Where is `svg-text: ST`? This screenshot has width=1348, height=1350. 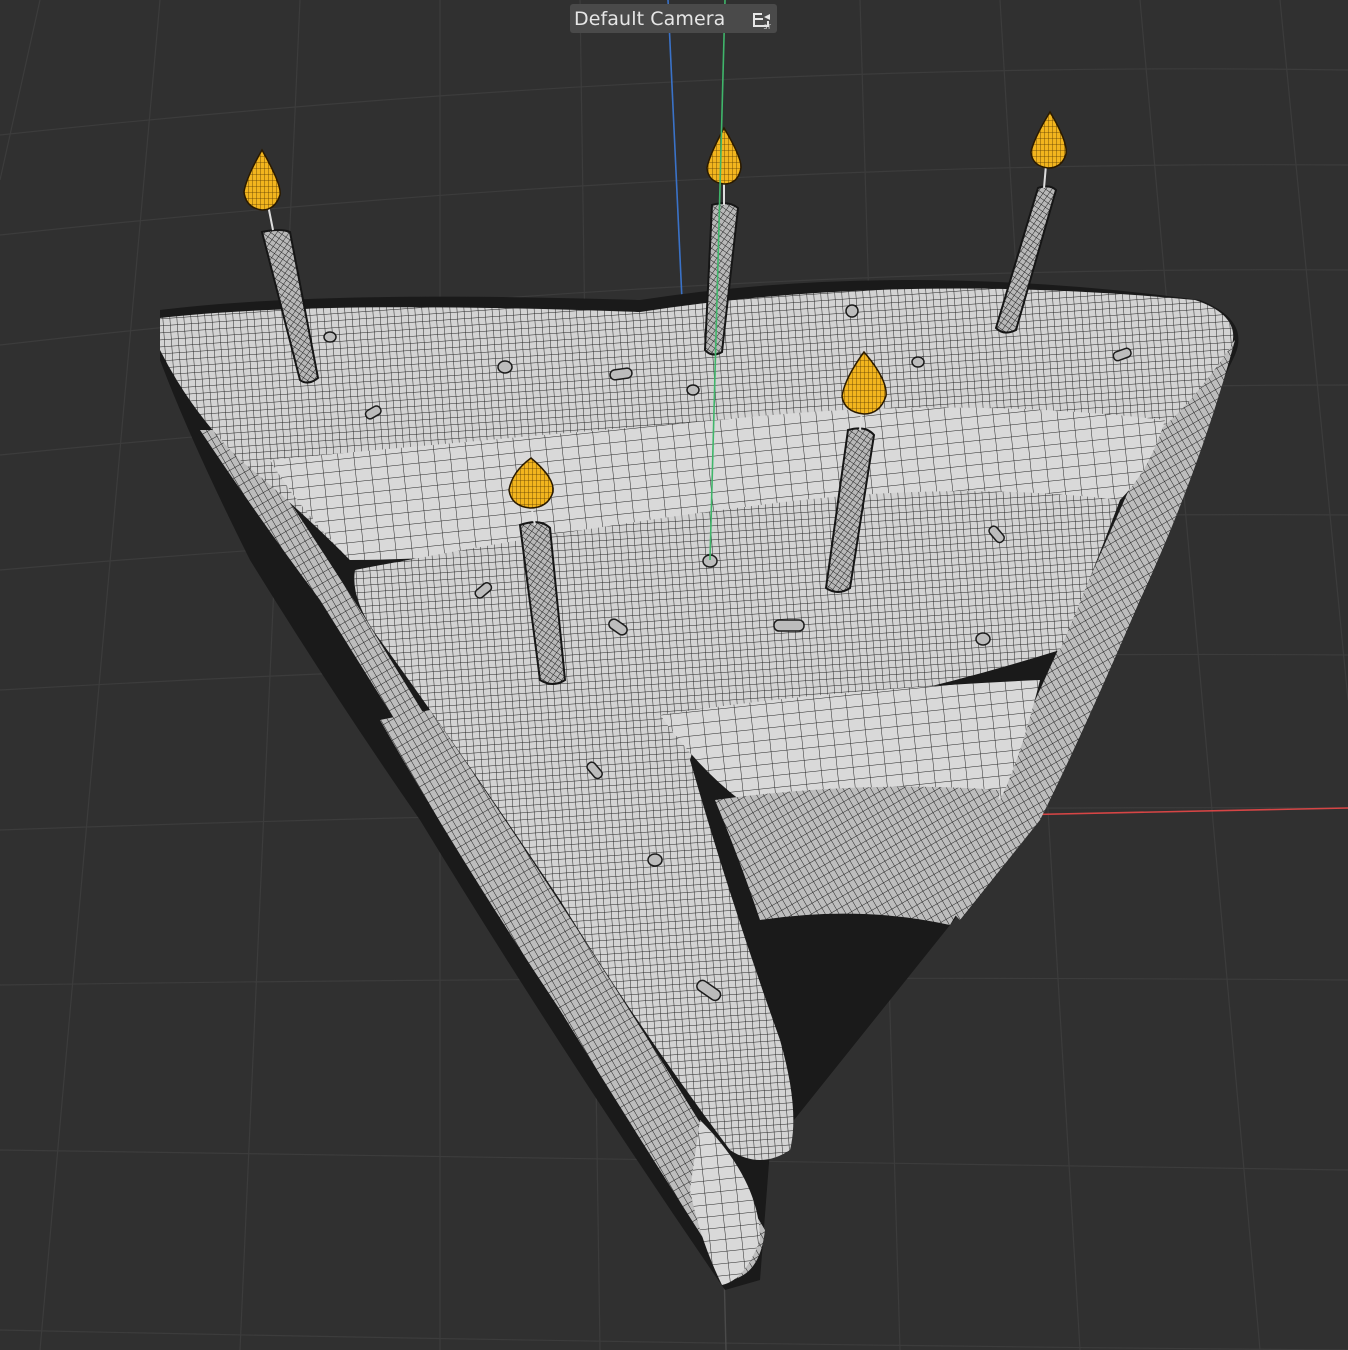 svg-text: ST is located at coordinates (768, 27).